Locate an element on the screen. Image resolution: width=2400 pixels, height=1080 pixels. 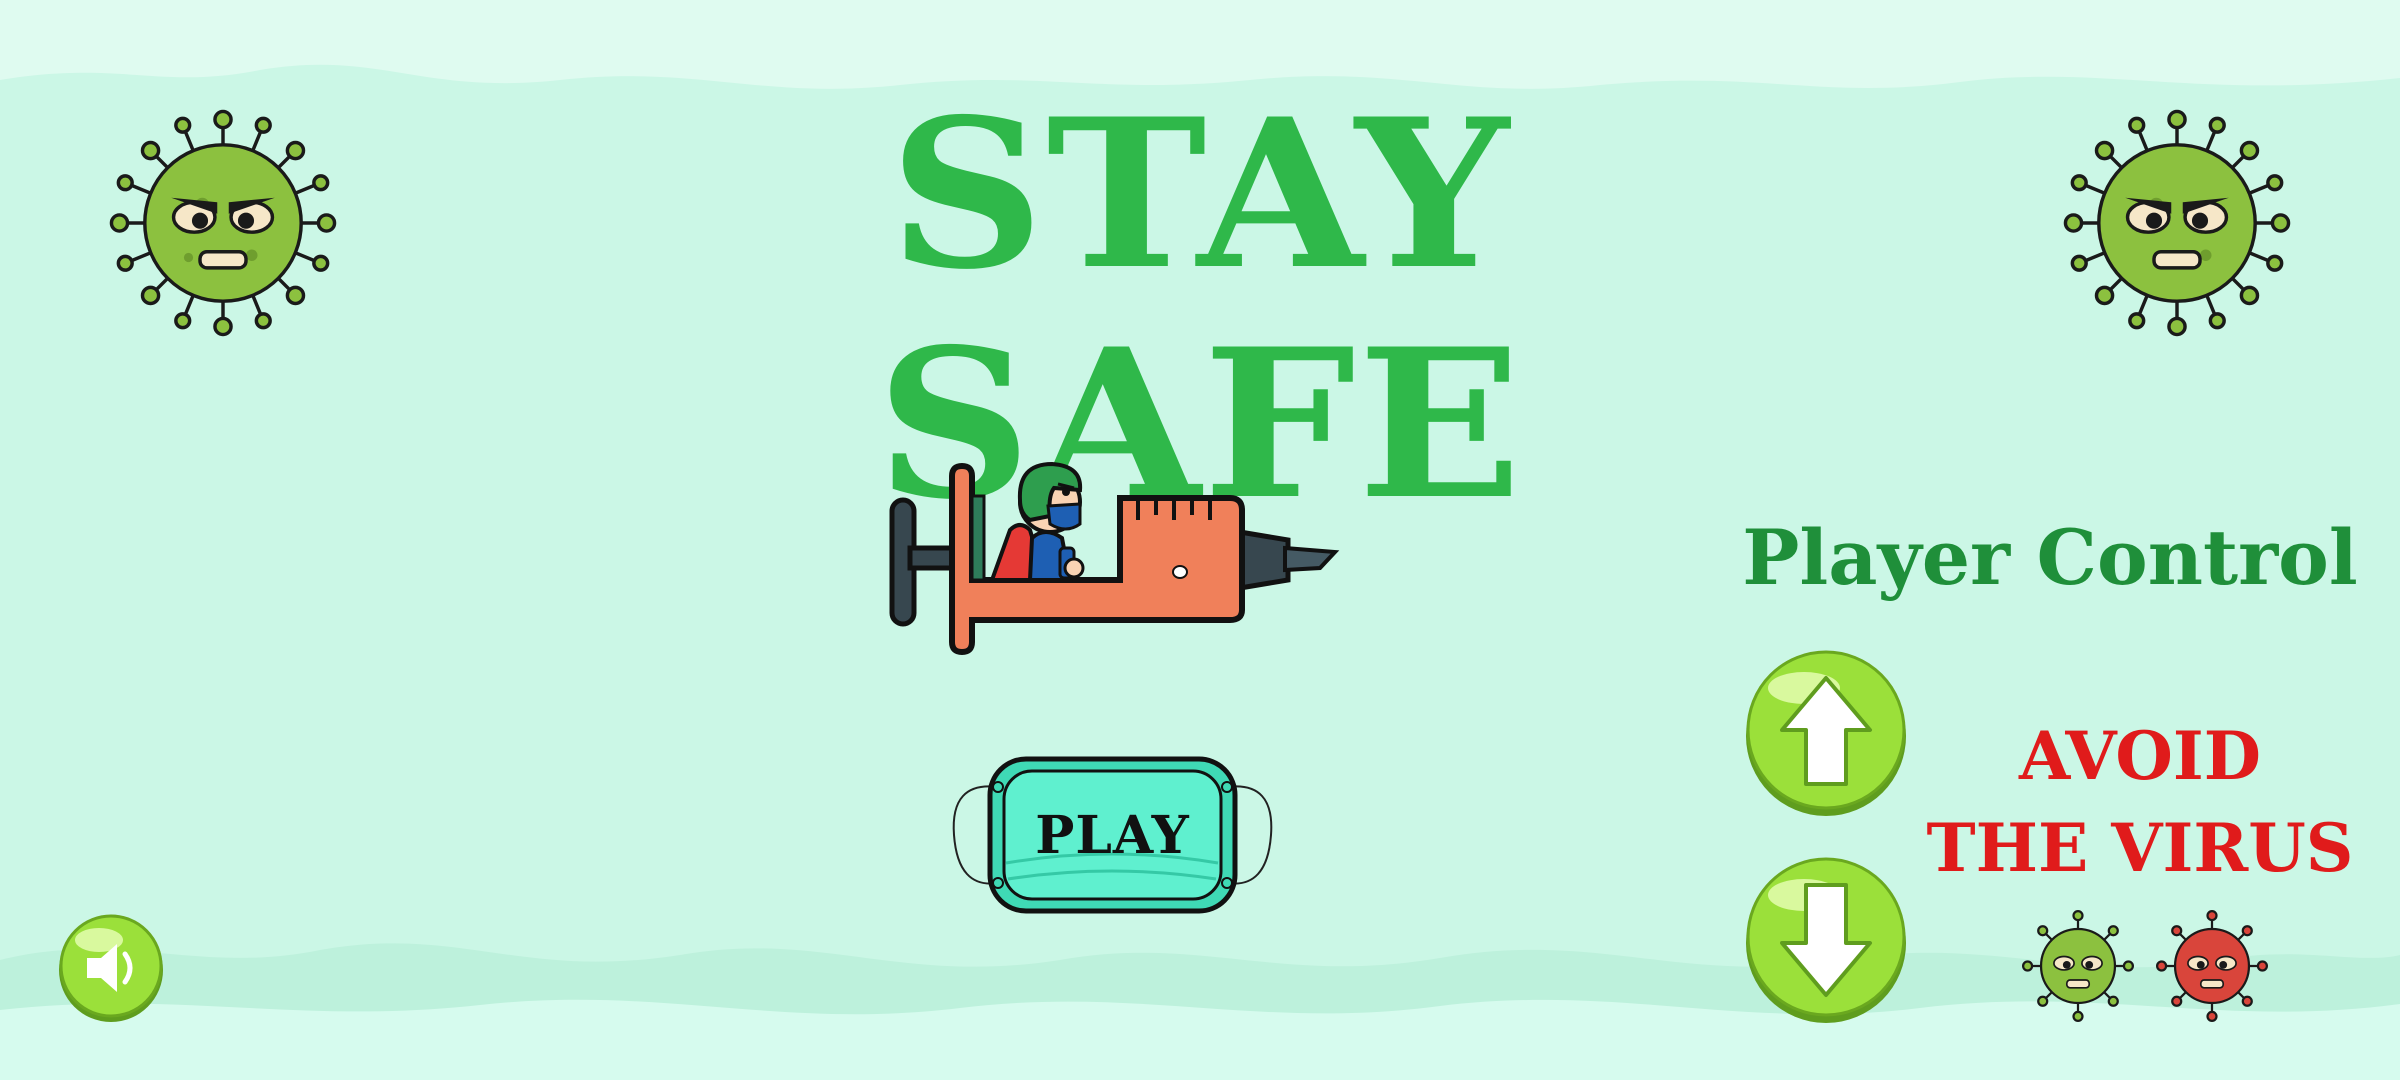
arrow-up-icon is located at coordinates (1826, 733).